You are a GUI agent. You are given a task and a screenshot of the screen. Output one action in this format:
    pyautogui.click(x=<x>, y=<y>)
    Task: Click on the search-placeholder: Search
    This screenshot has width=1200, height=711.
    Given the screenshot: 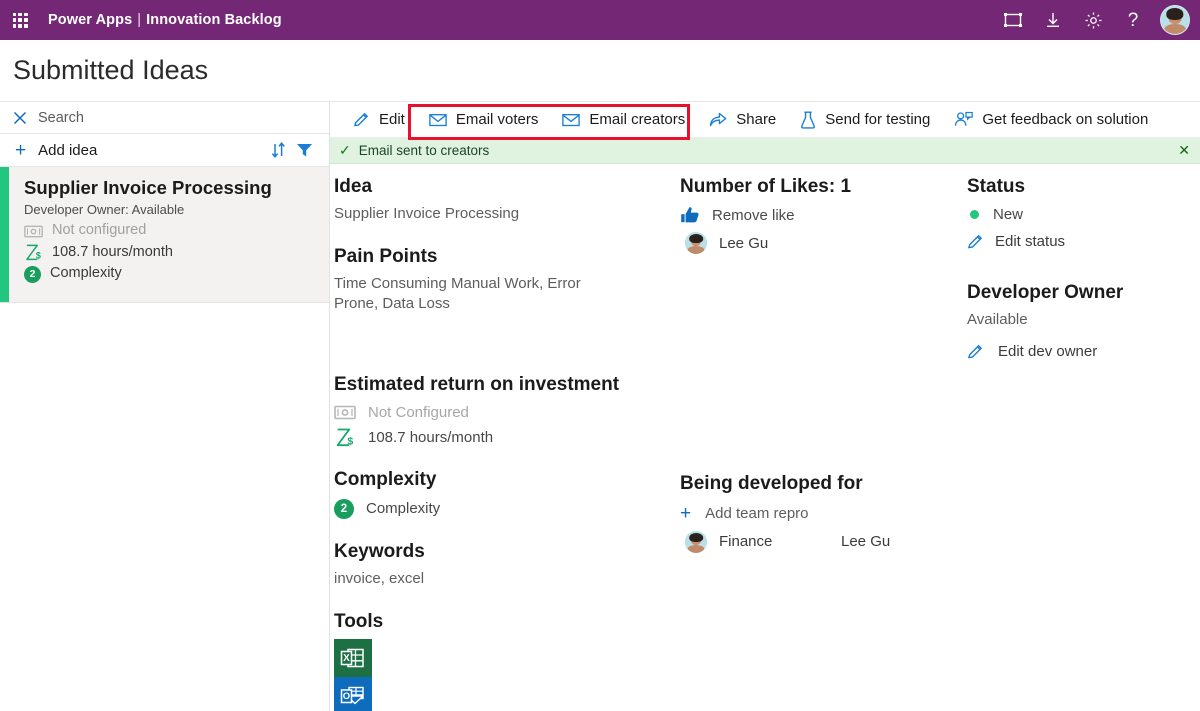 What is the action you would take?
    pyautogui.click(x=61, y=117)
    